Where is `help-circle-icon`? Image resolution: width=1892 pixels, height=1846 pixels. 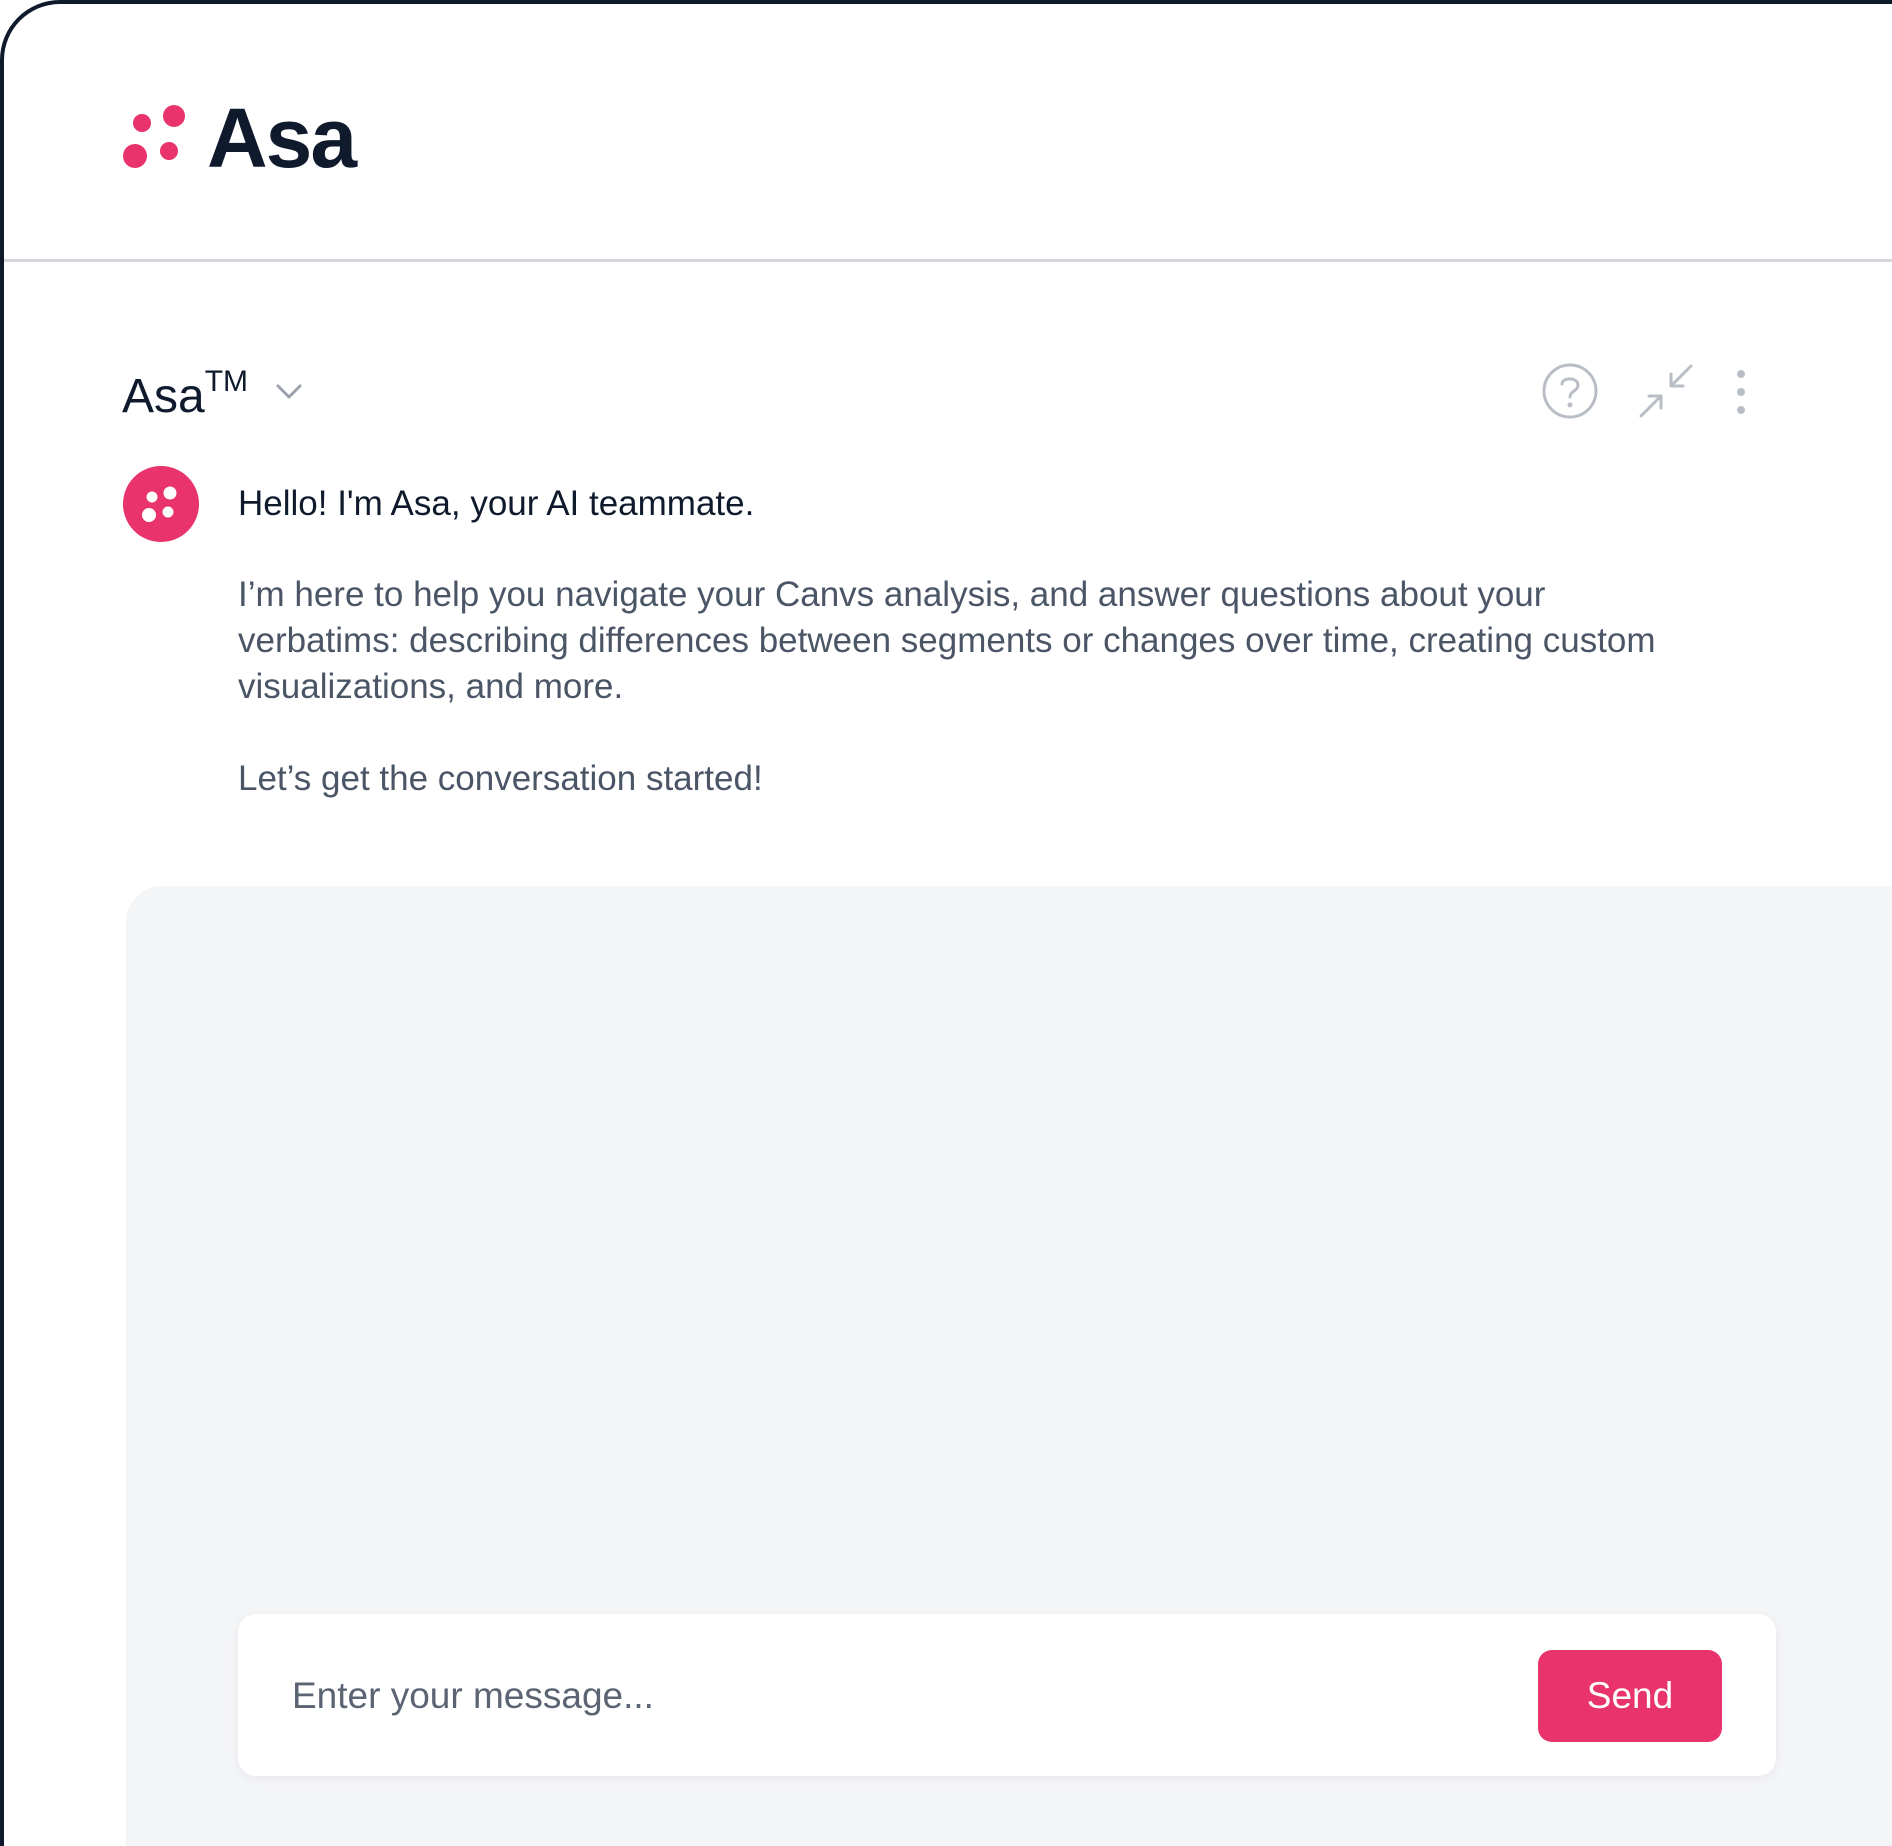
help-circle-icon is located at coordinates (1570, 391).